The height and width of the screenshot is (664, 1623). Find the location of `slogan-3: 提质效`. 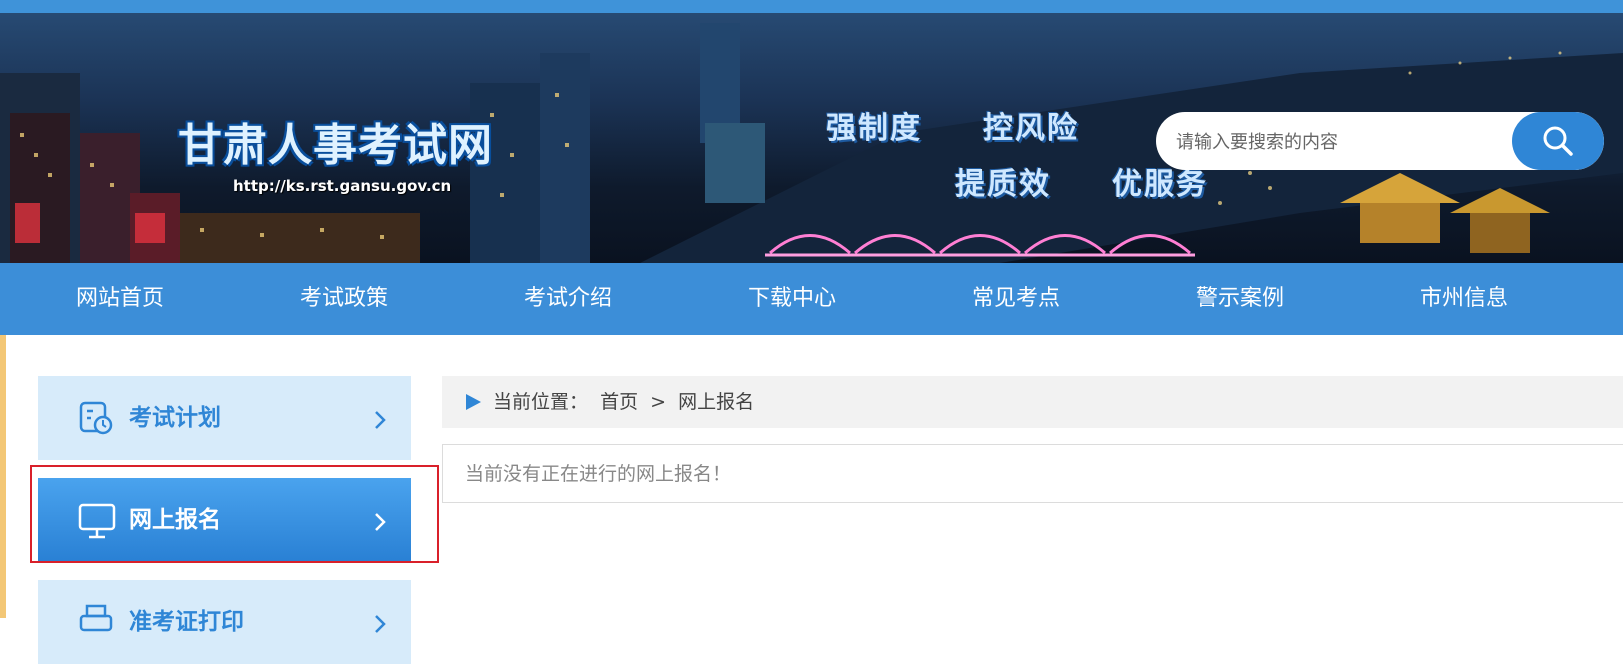

slogan-3: 提质效 is located at coordinates (1003, 184).